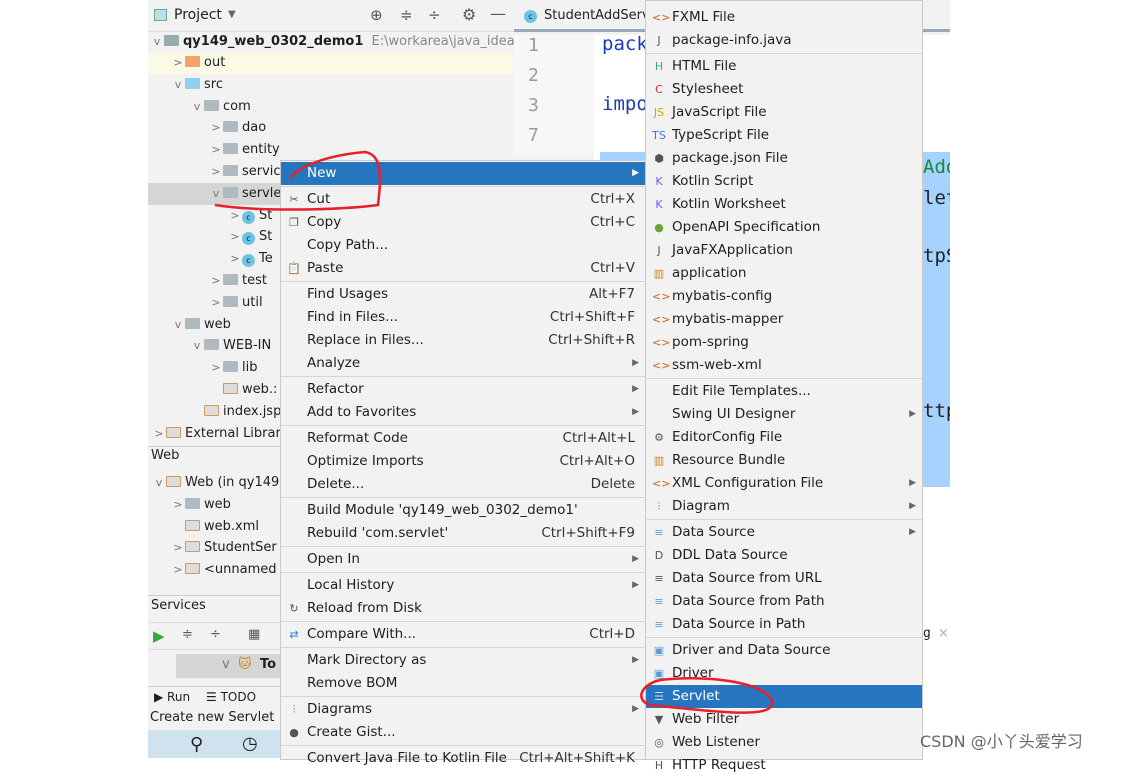 This screenshot has width=1125, height=777. What do you see at coordinates (659, 765) in the screenshot?
I see `http-icon: H` at bounding box center [659, 765].